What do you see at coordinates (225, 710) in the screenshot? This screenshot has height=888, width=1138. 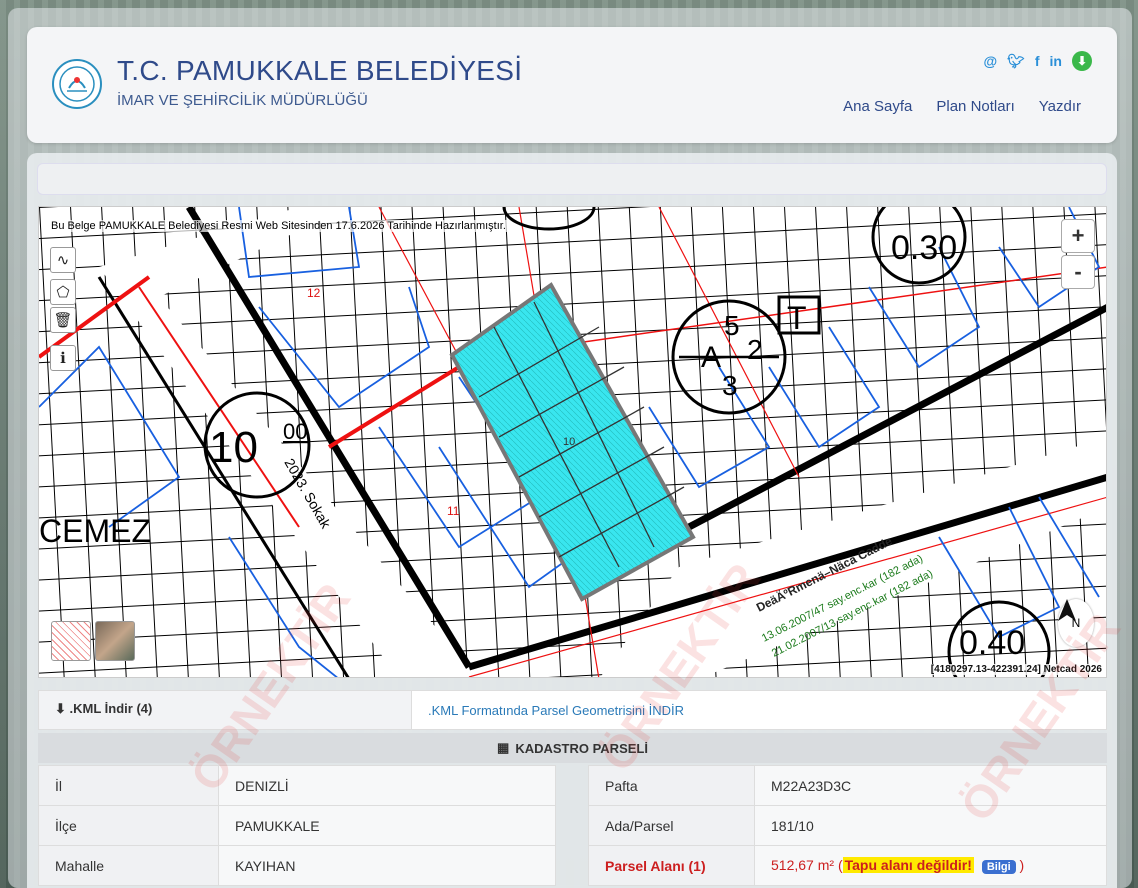 I see `kml-download-label: ⬇ .KML İndir (4)` at bounding box center [225, 710].